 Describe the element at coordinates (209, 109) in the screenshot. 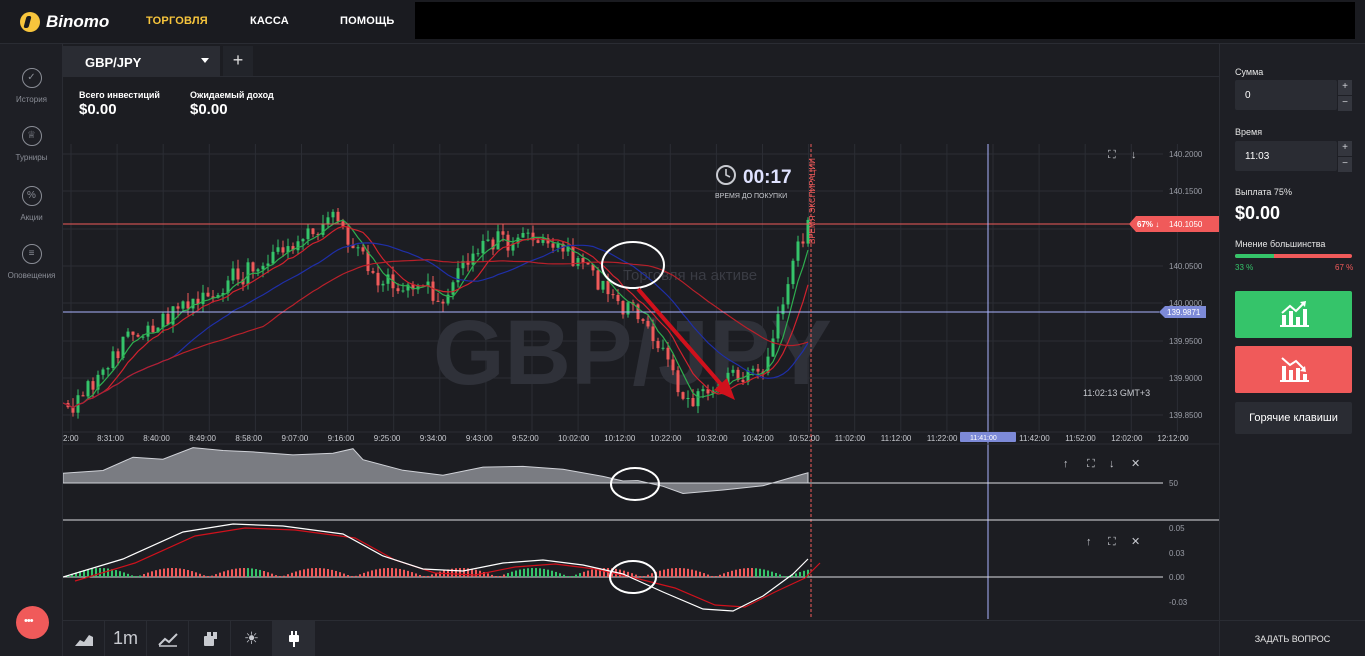

I see `expected-income-value: $0.00` at that location.